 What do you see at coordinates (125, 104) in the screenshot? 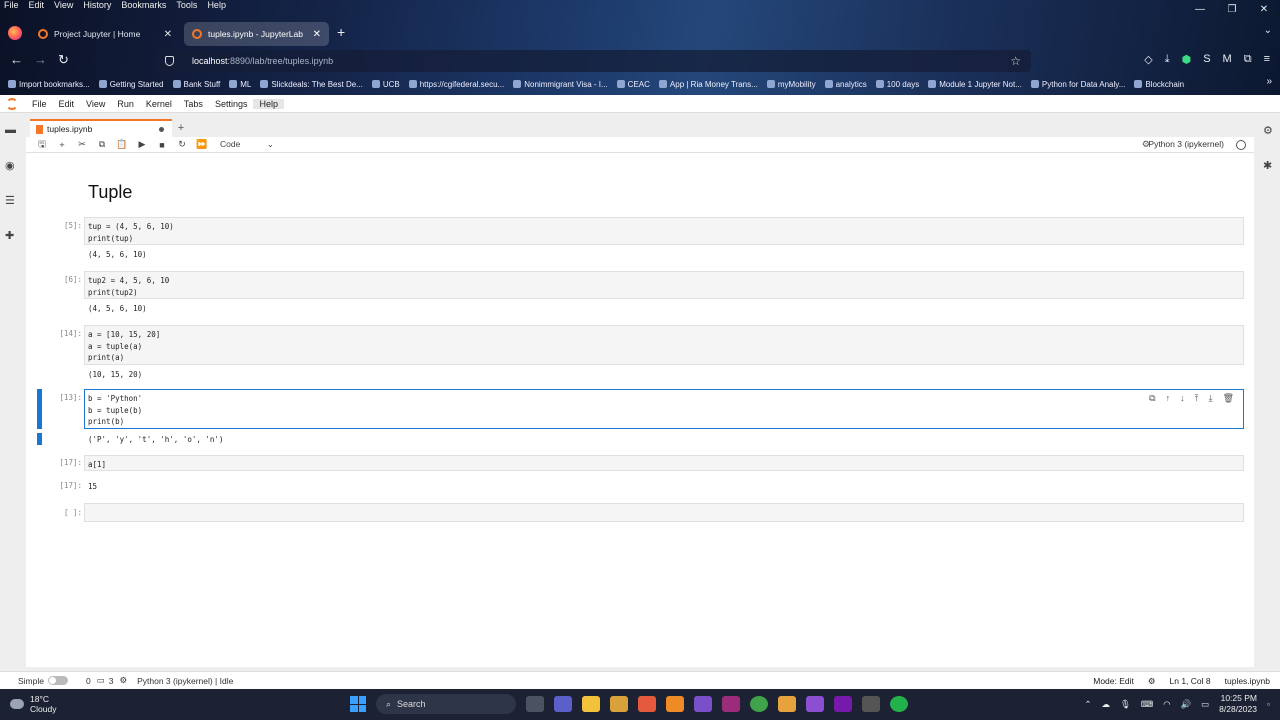
I see `jp-menu-run: Run` at bounding box center [125, 104].